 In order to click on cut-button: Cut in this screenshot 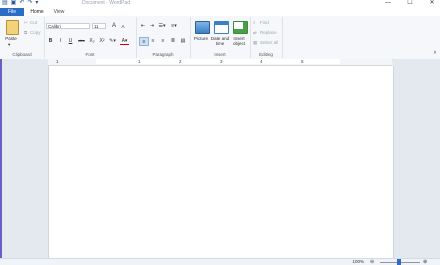, I will do `click(33, 22)`.